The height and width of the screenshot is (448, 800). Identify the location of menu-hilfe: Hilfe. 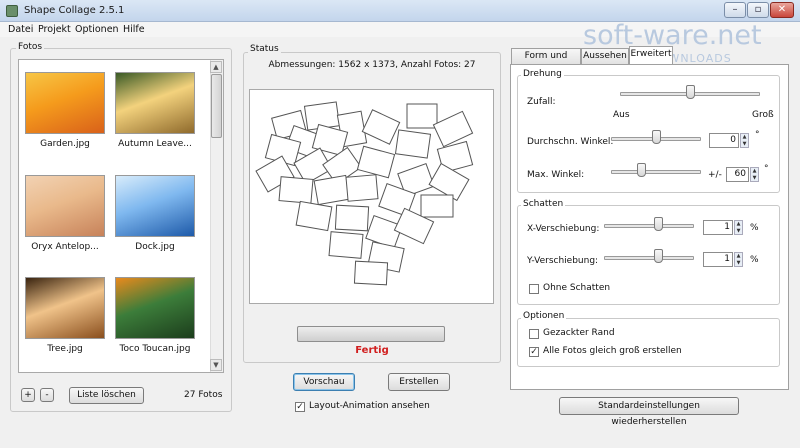
(134, 29).